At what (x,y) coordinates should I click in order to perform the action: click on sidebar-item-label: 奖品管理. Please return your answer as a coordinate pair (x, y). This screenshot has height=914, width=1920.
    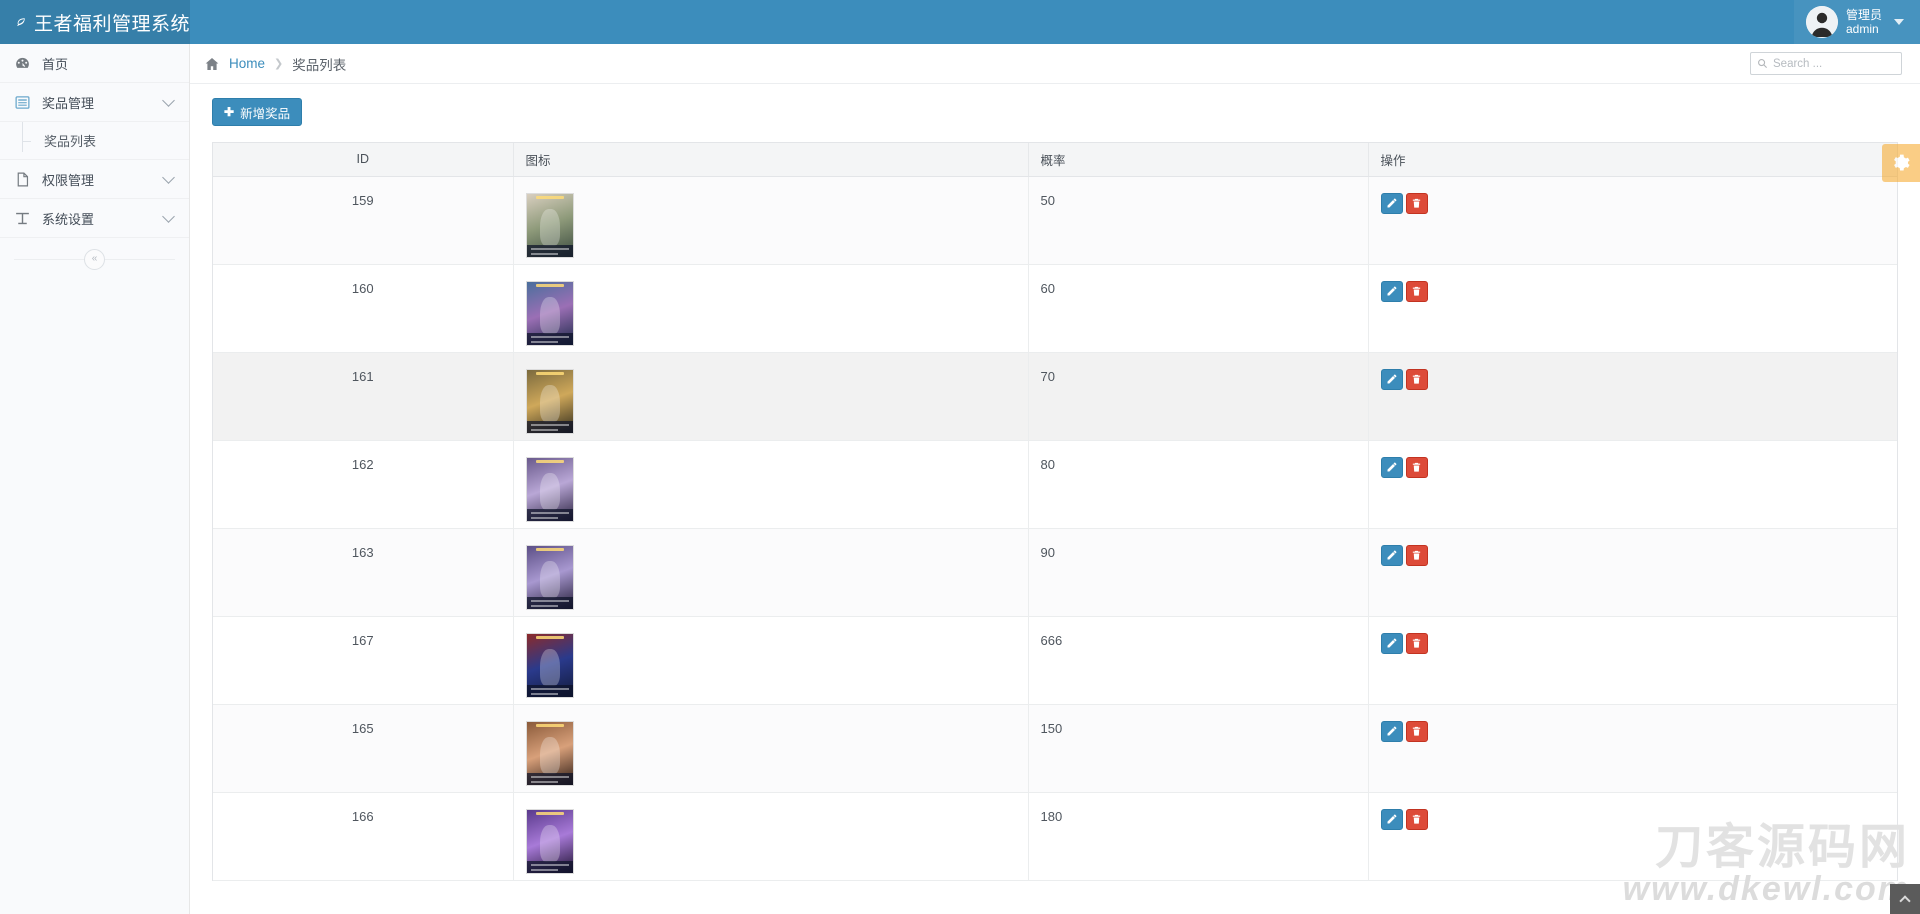
    Looking at the image, I should click on (68, 103).